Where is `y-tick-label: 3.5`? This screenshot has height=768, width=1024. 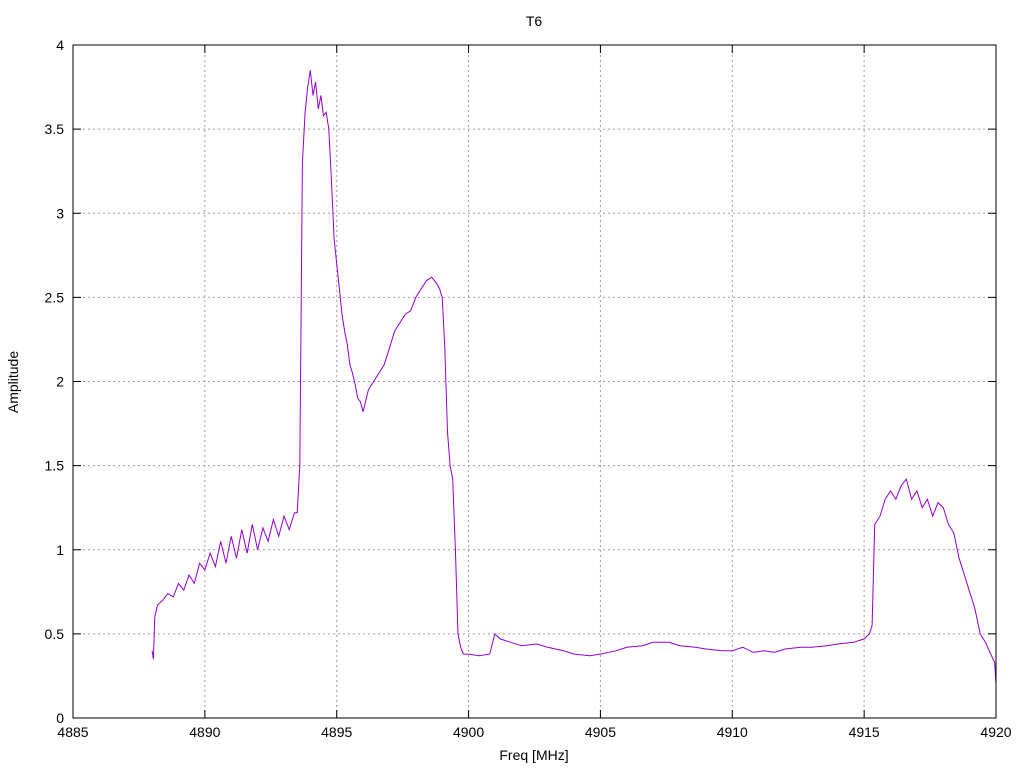 y-tick-label: 3.5 is located at coordinates (55, 129).